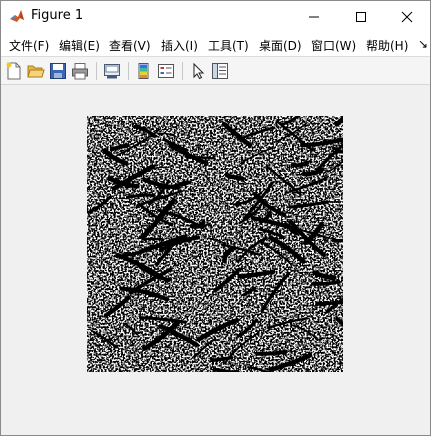 The image size is (431, 436). Describe the element at coordinates (36, 71) in the screenshot. I see `open-file-icon` at that location.